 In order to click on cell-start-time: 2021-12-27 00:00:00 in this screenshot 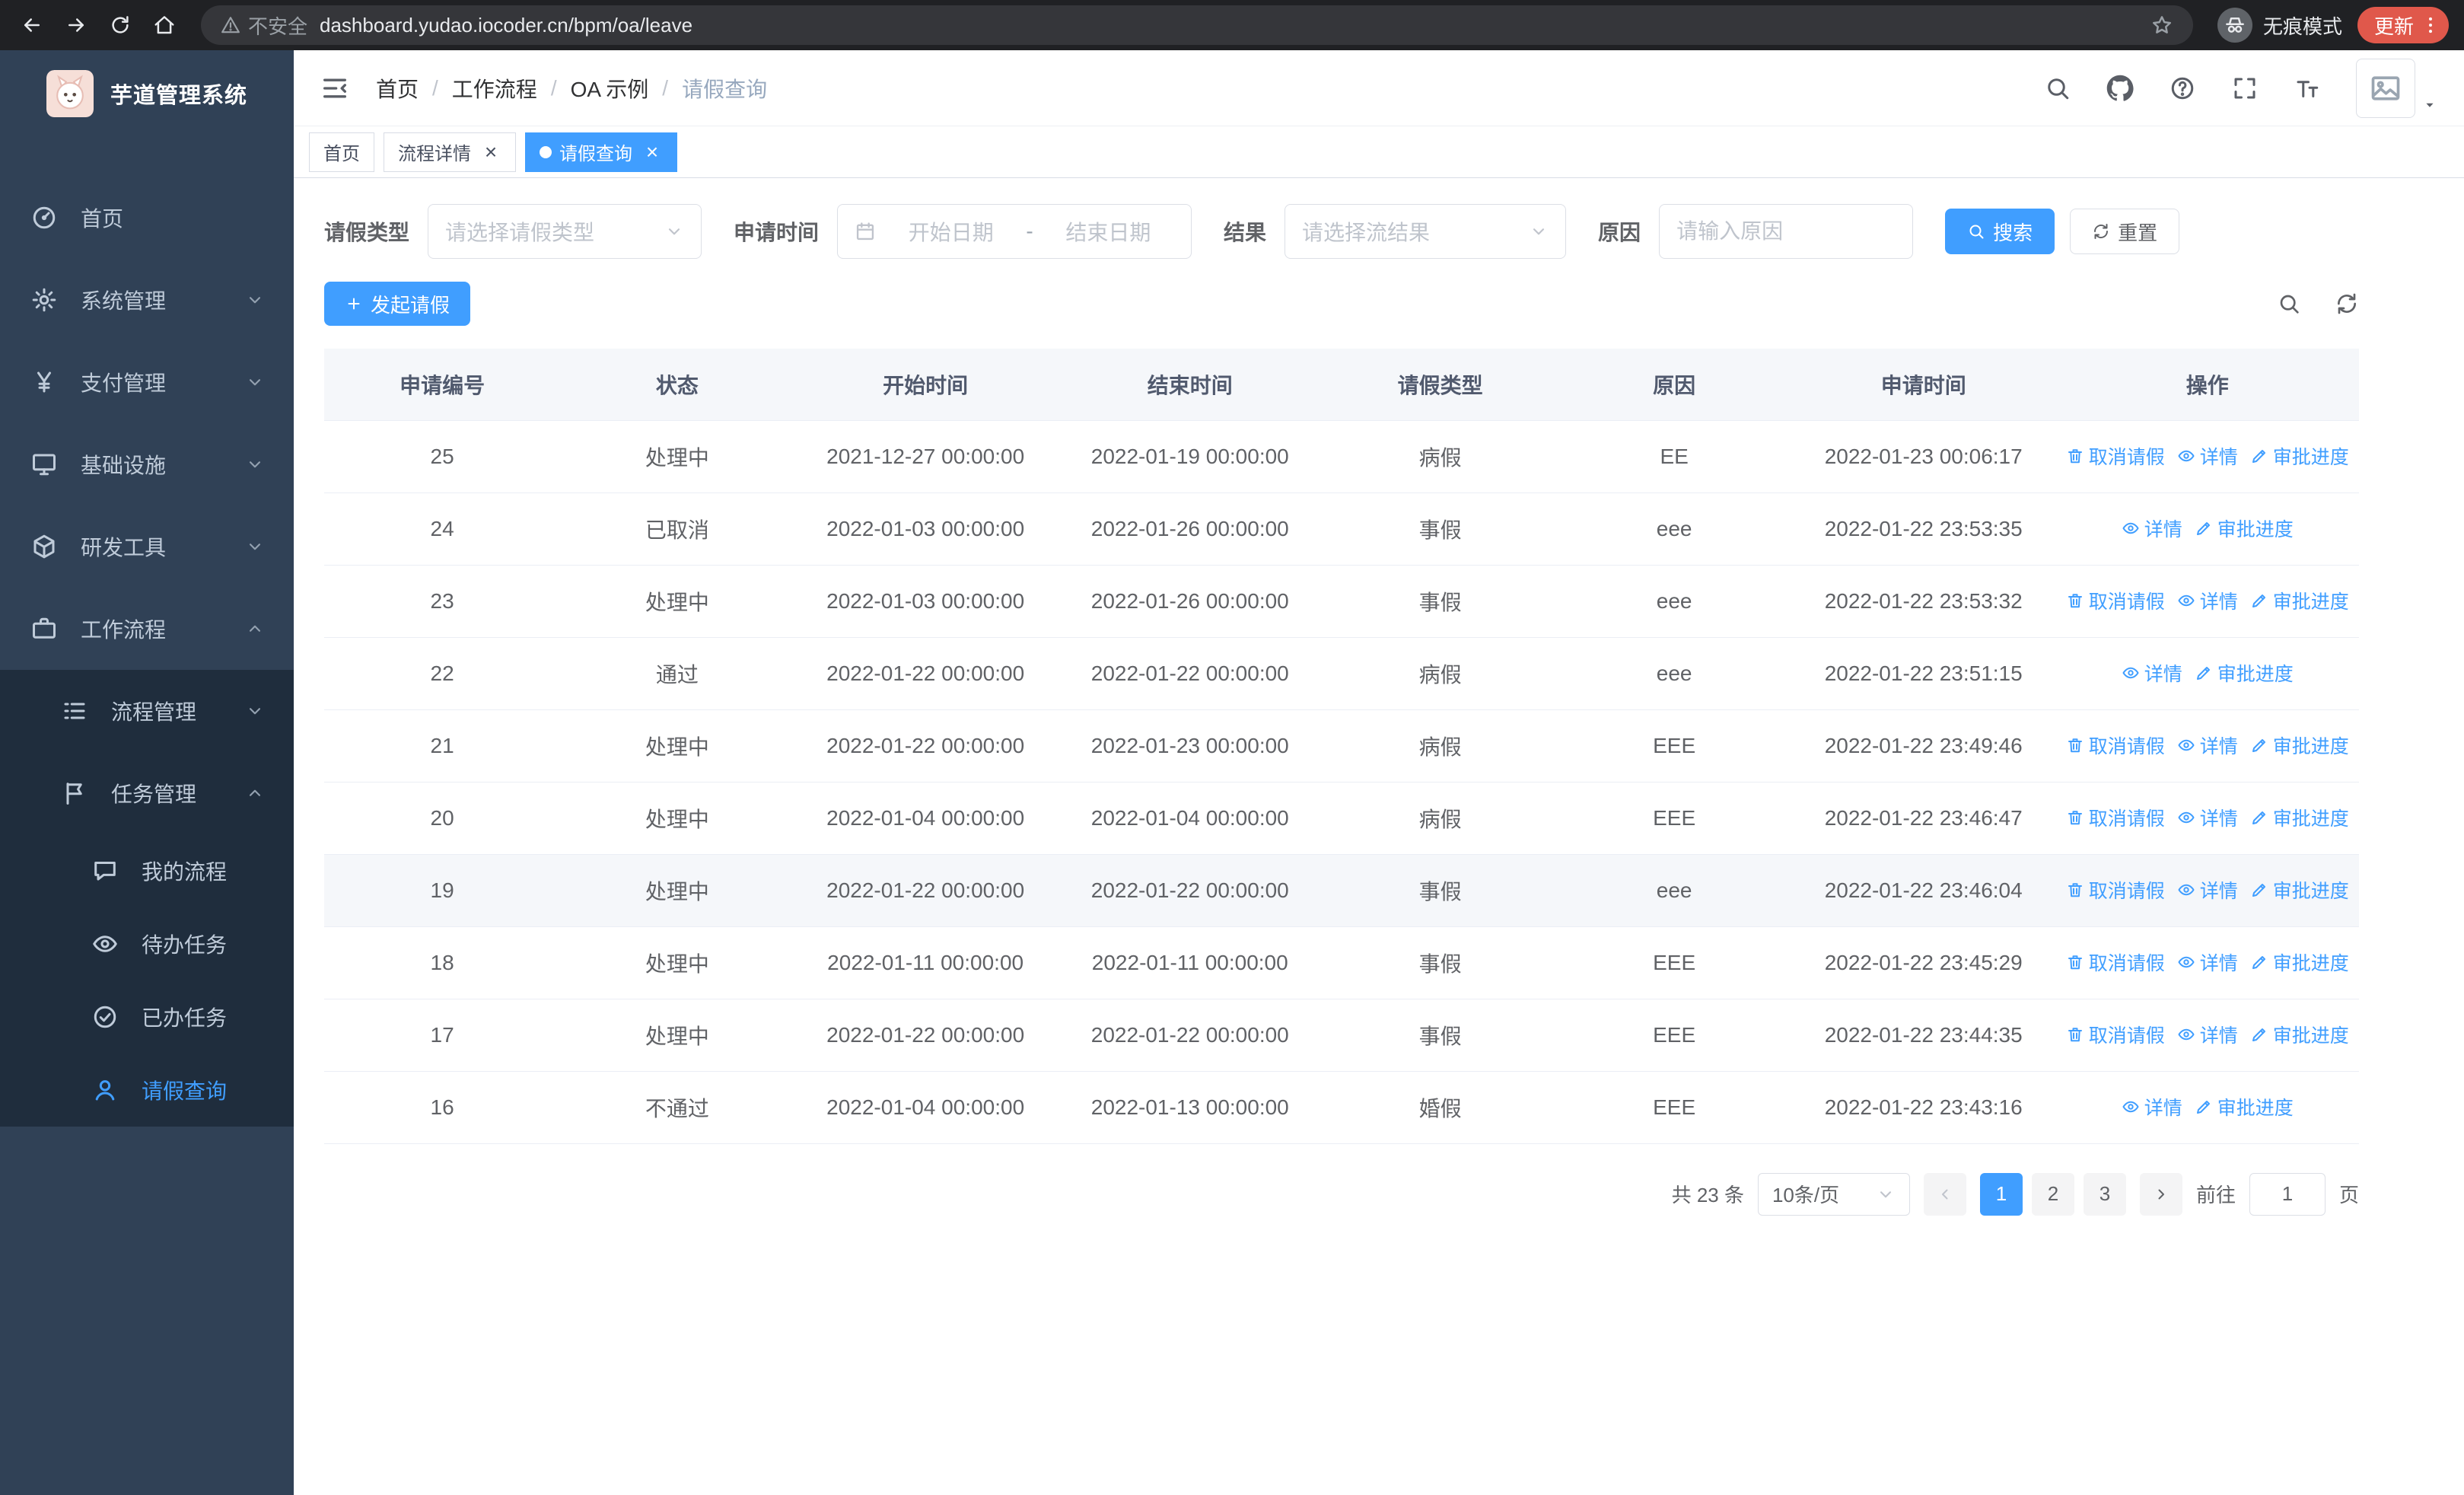, I will do `click(925, 457)`.